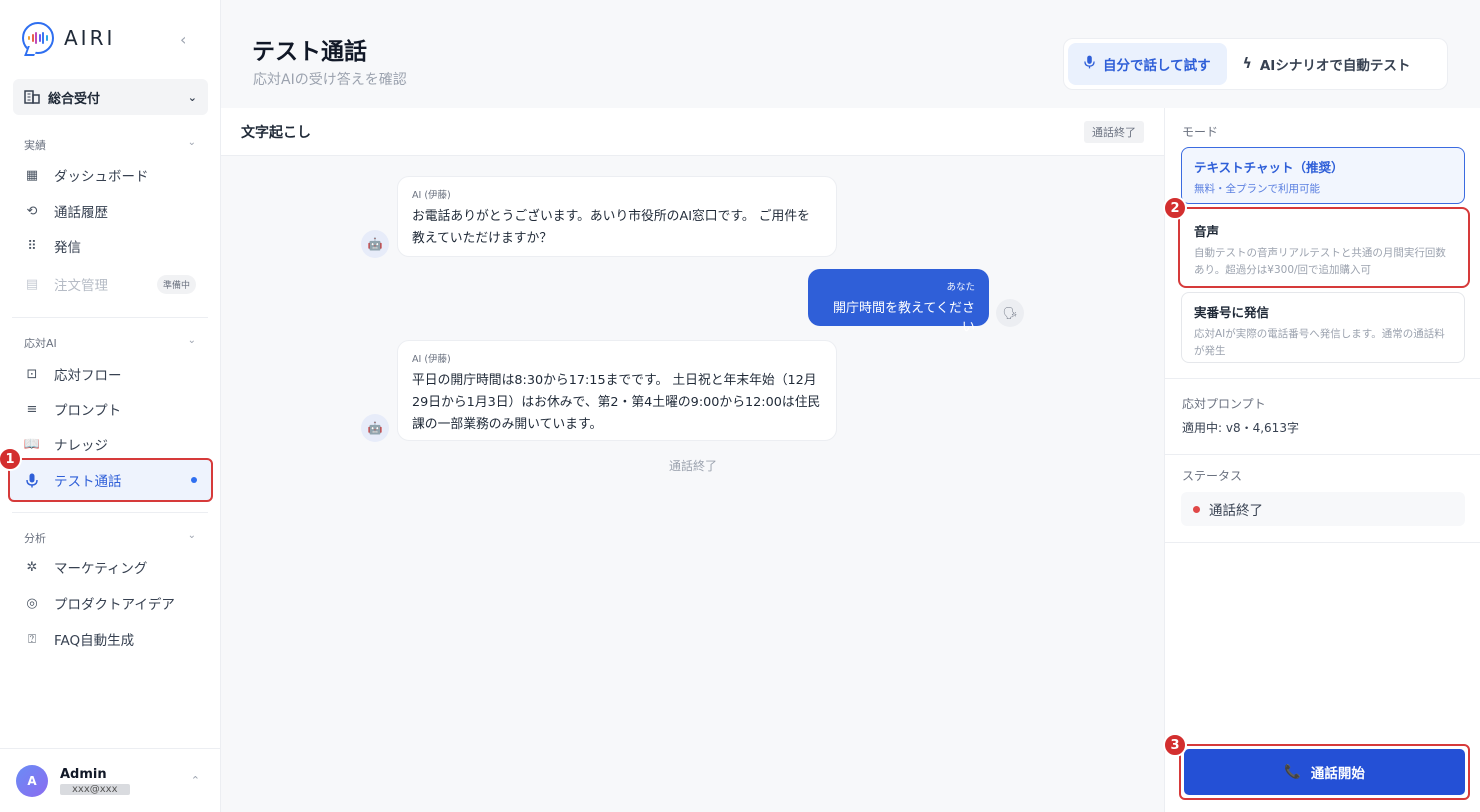 This screenshot has height=812, width=1480. Describe the element at coordinates (32, 444) in the screenshot. I see `book-icon: 📖` at that location.